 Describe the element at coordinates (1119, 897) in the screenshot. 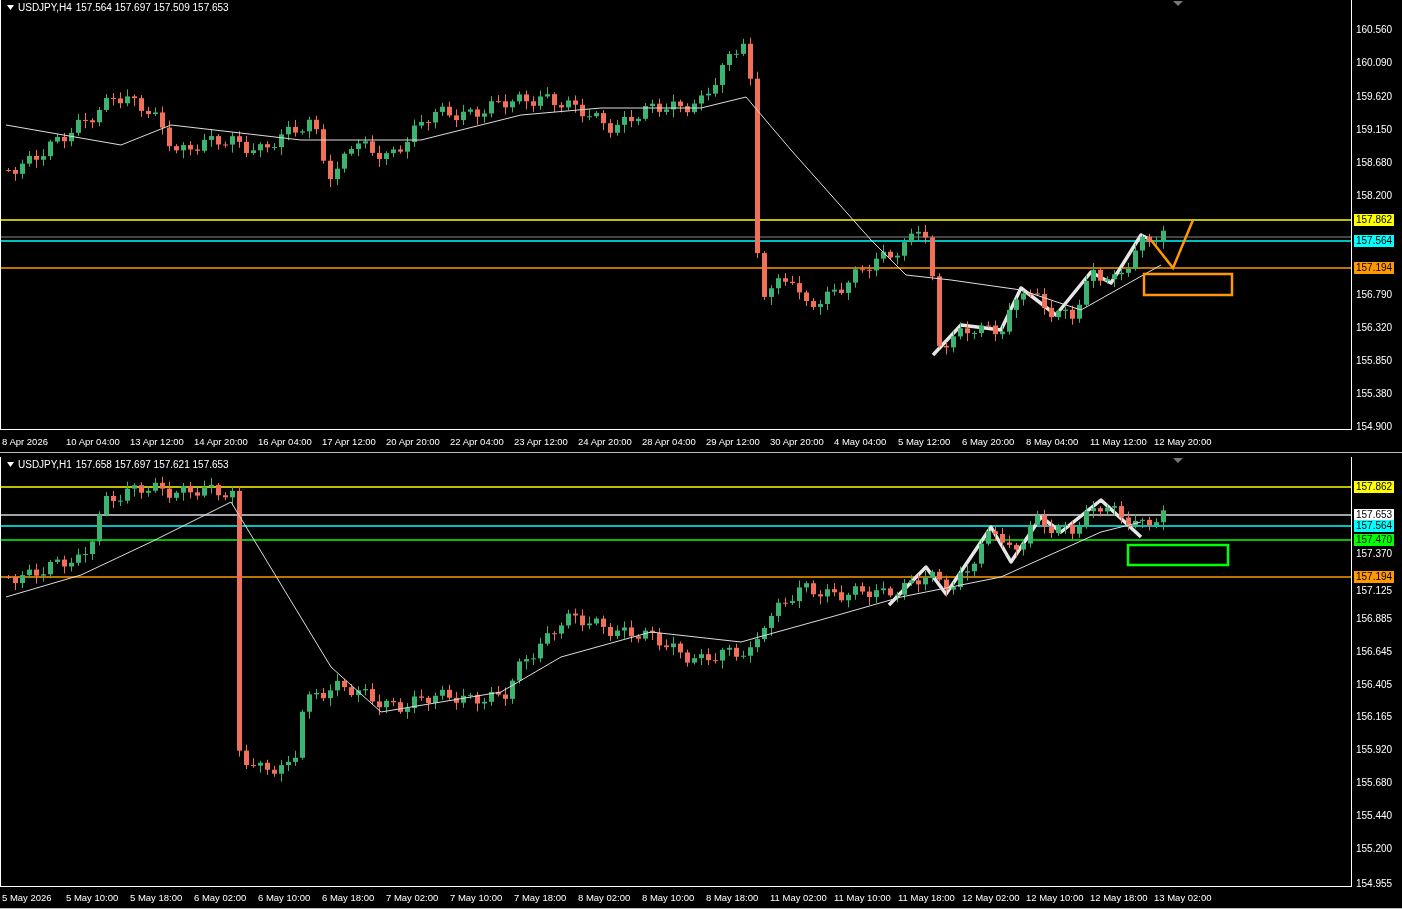

I see `time-tick-label: 12 May 18:00` at that location.